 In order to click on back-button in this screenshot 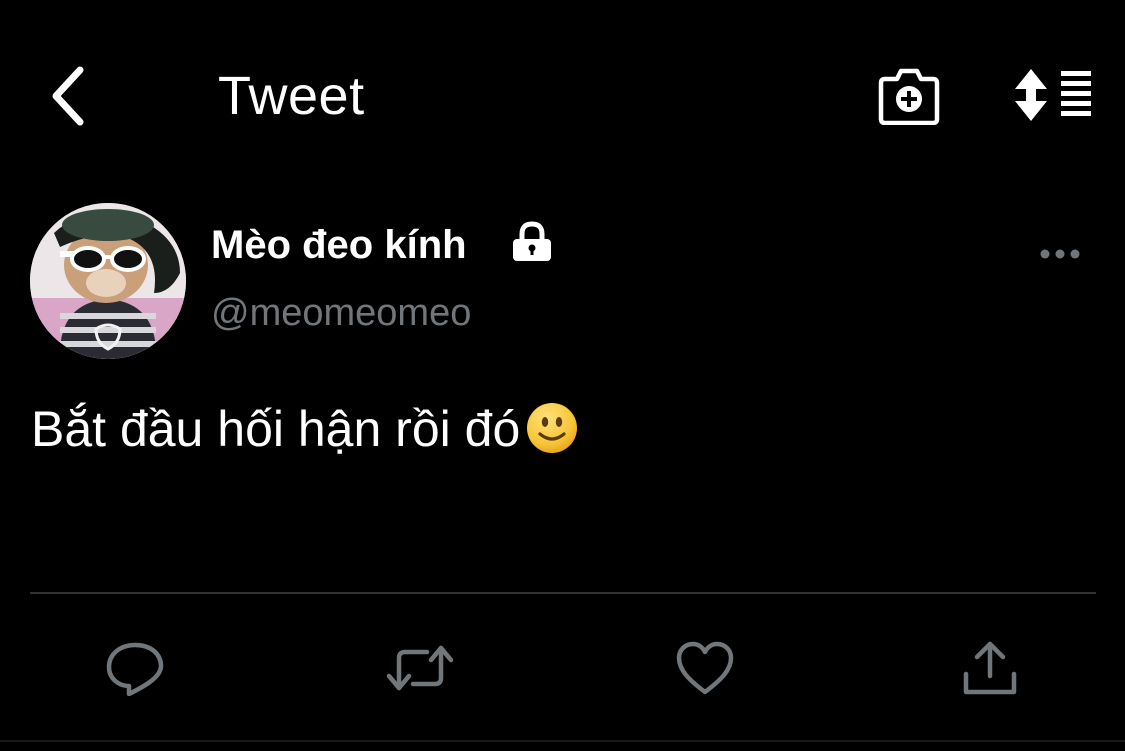, I will do `click(68, 96)`.